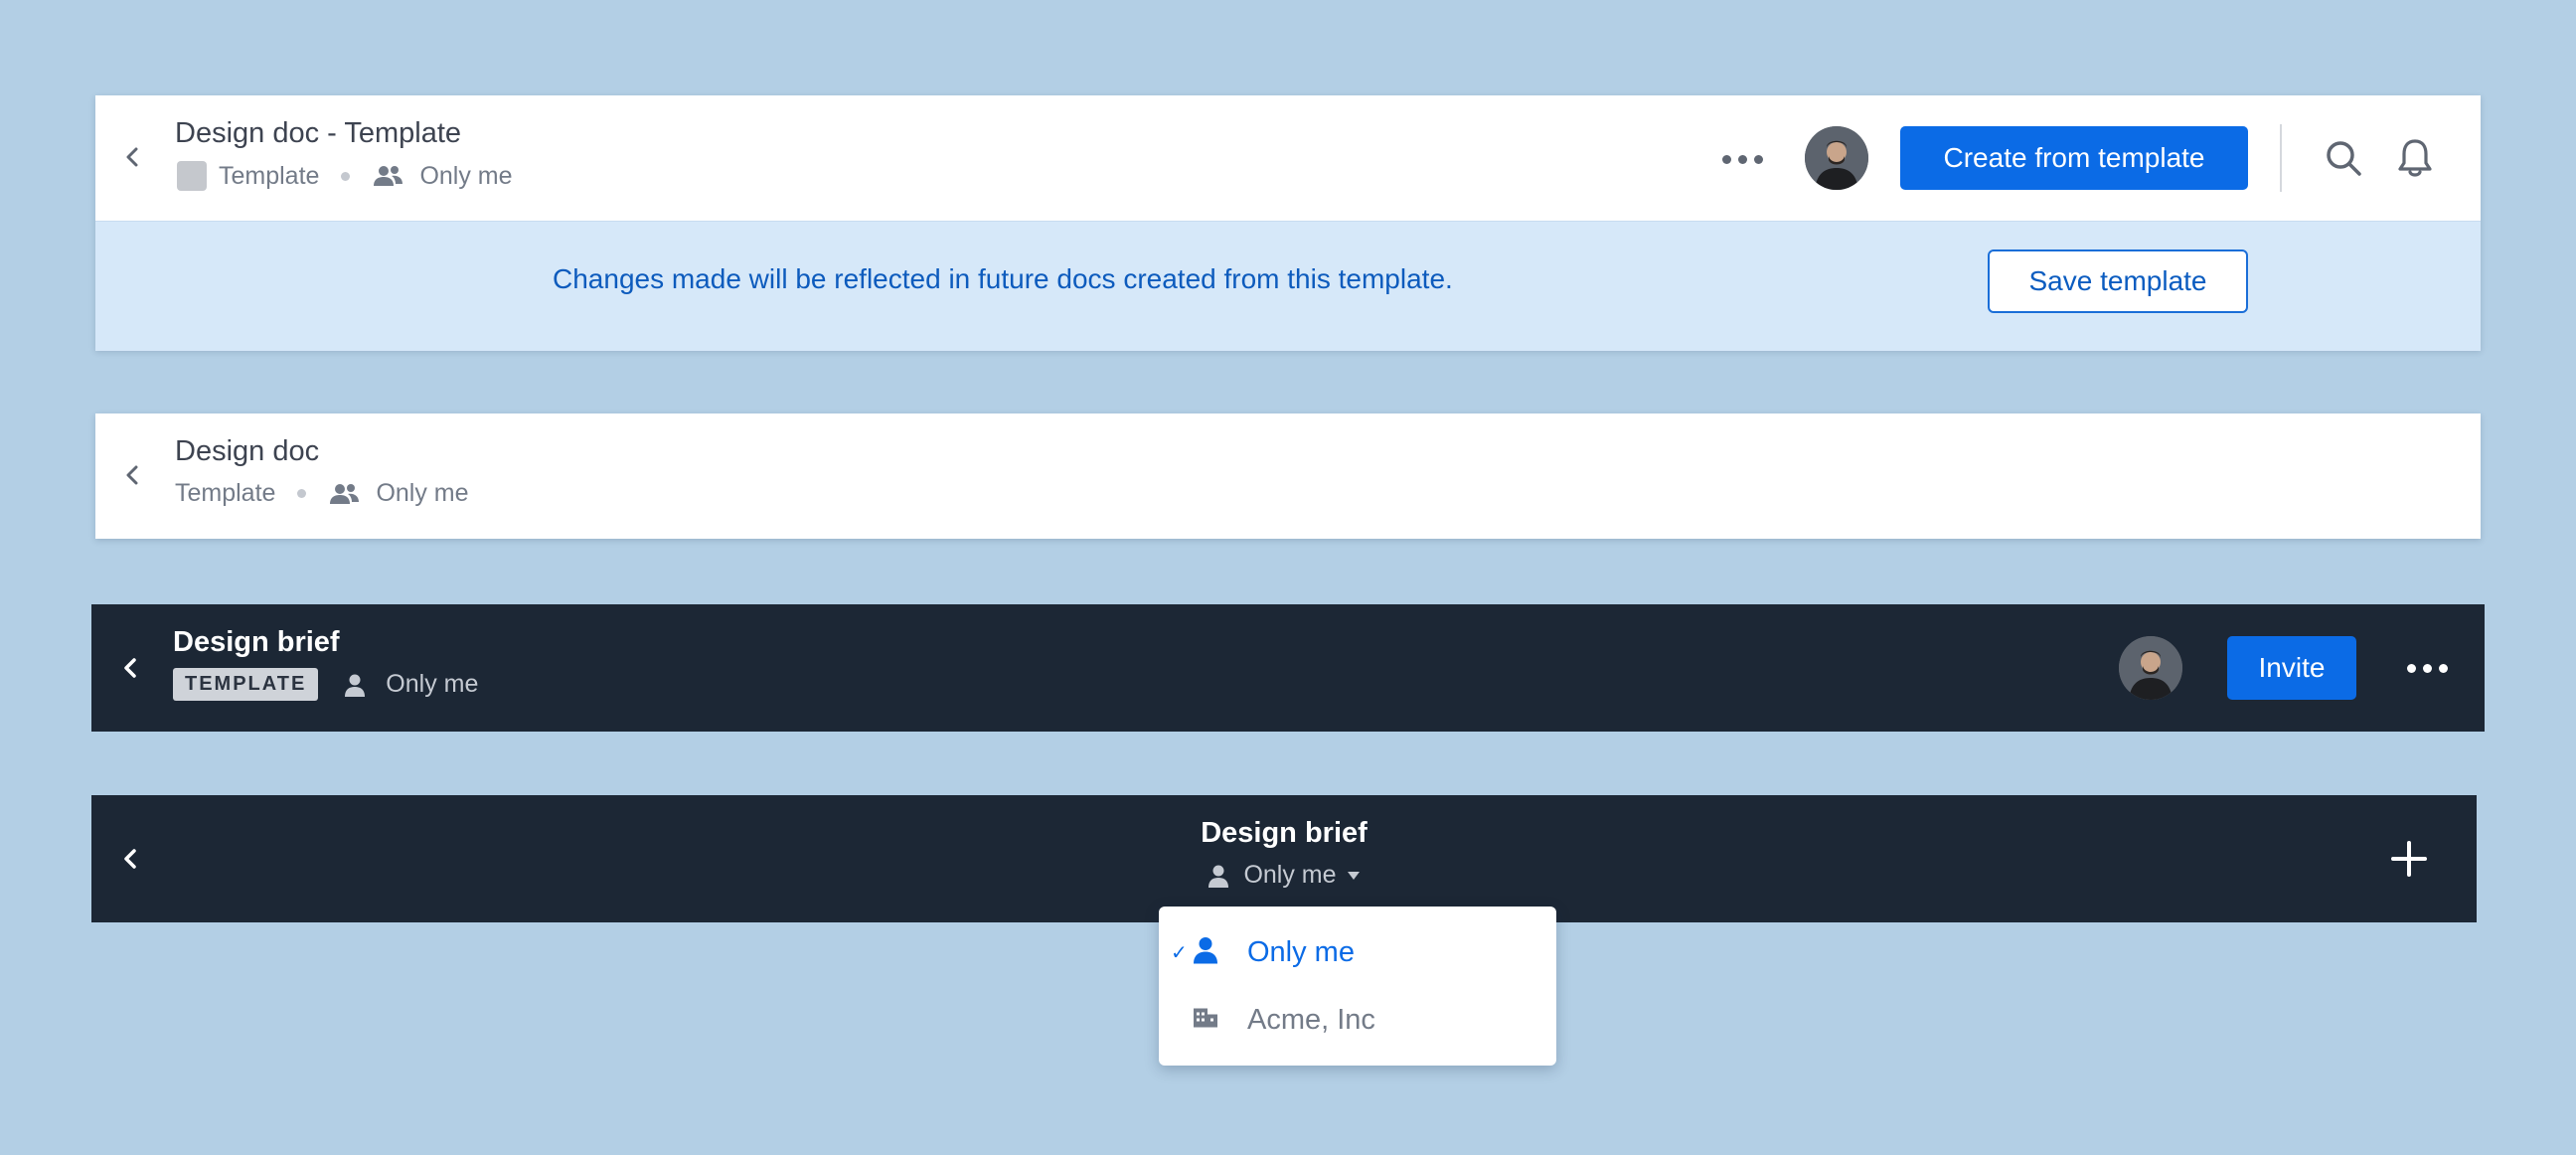  Describe the element at coordinates (1354, 876) in the screenshot. I see `caret-down-icon` at that location.